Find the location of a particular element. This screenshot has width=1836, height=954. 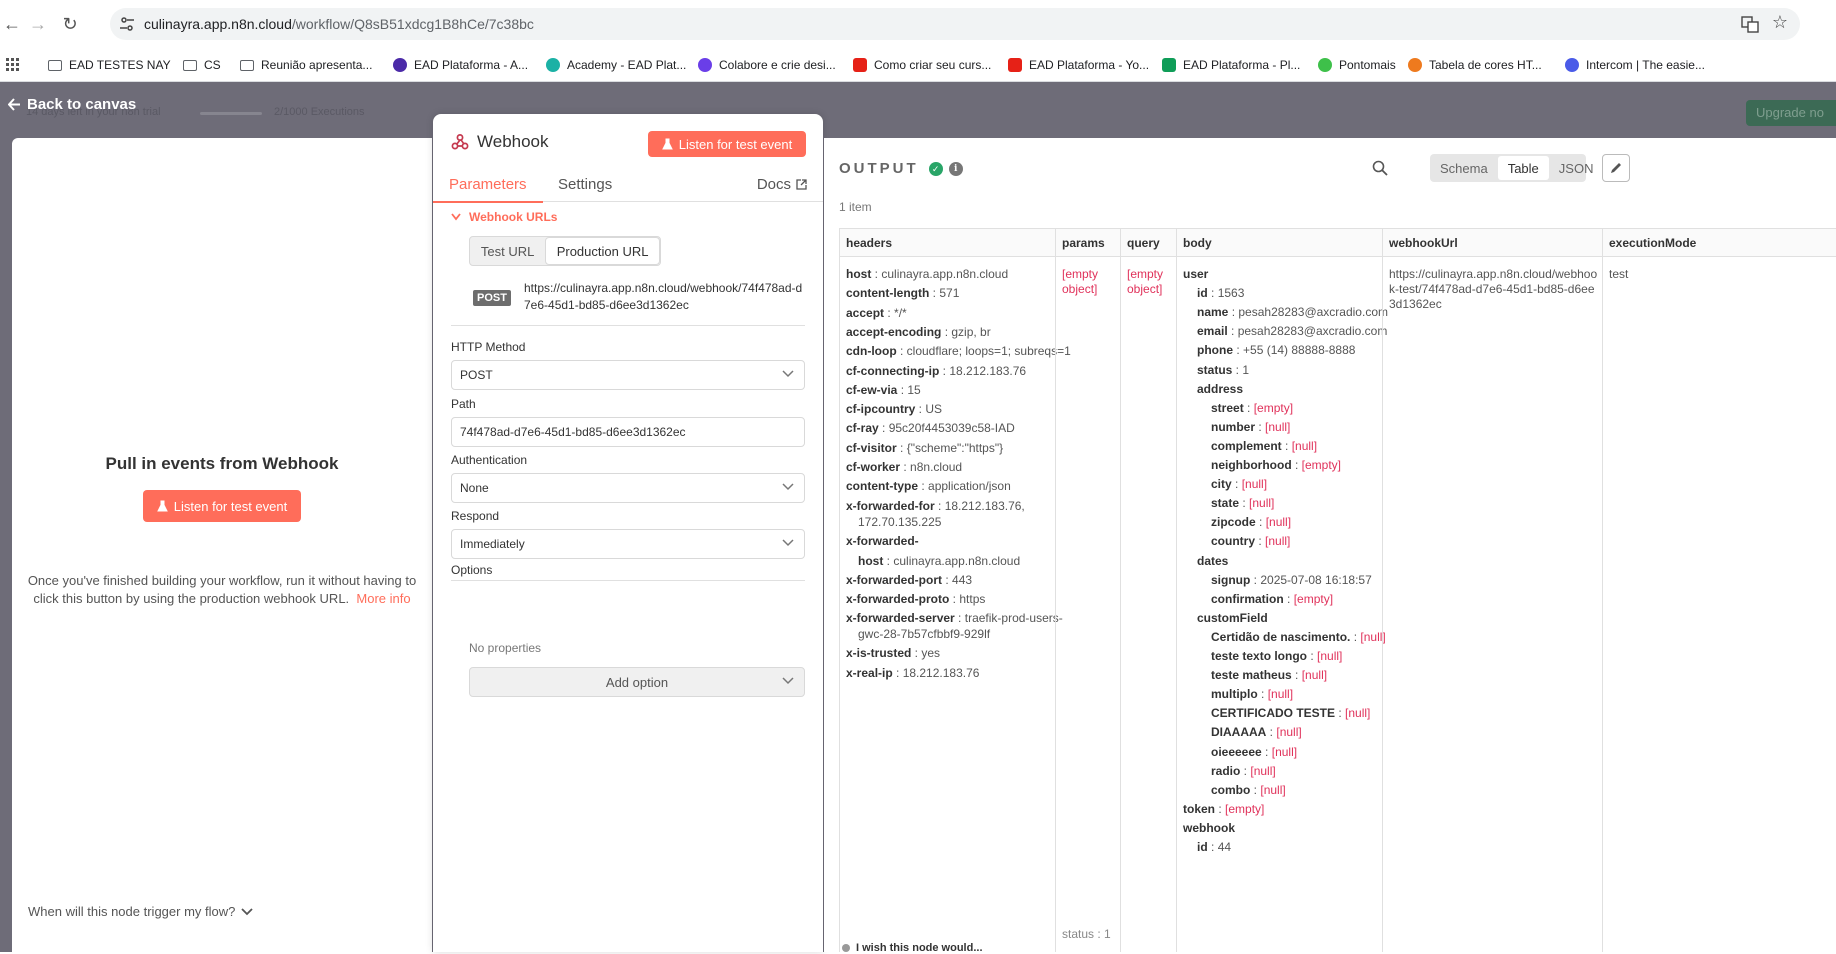

header-value: US is located at coordinates (934, 409).